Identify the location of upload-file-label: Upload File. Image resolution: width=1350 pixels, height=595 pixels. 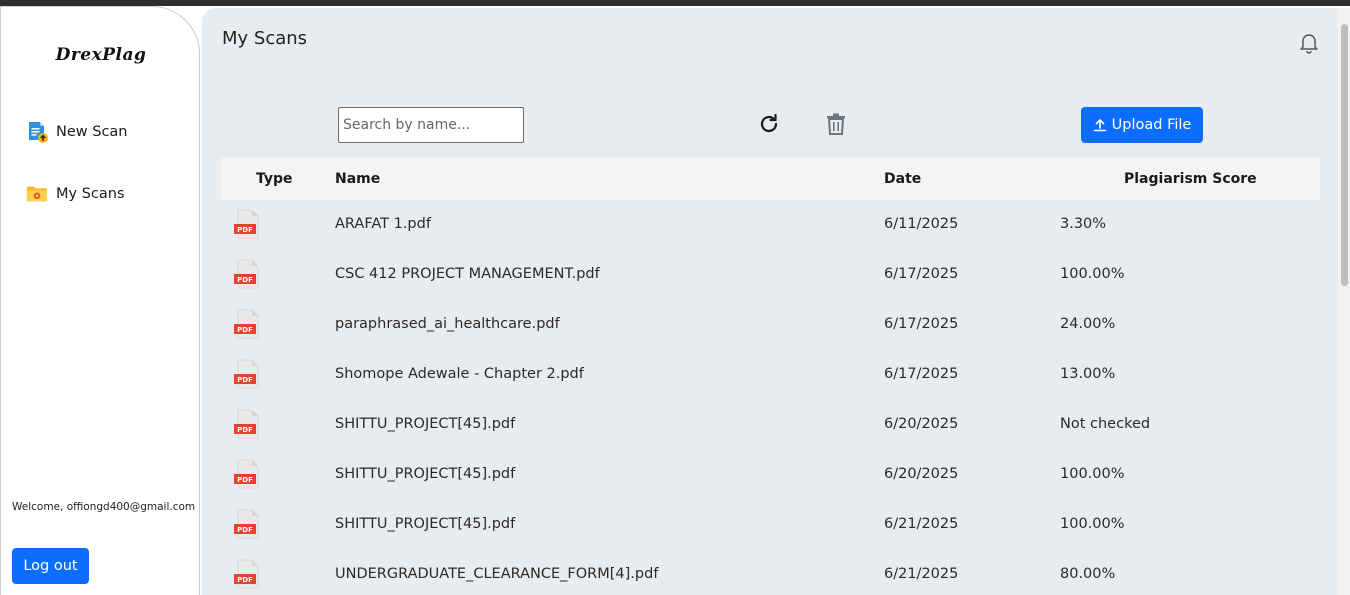
(1151, 125).